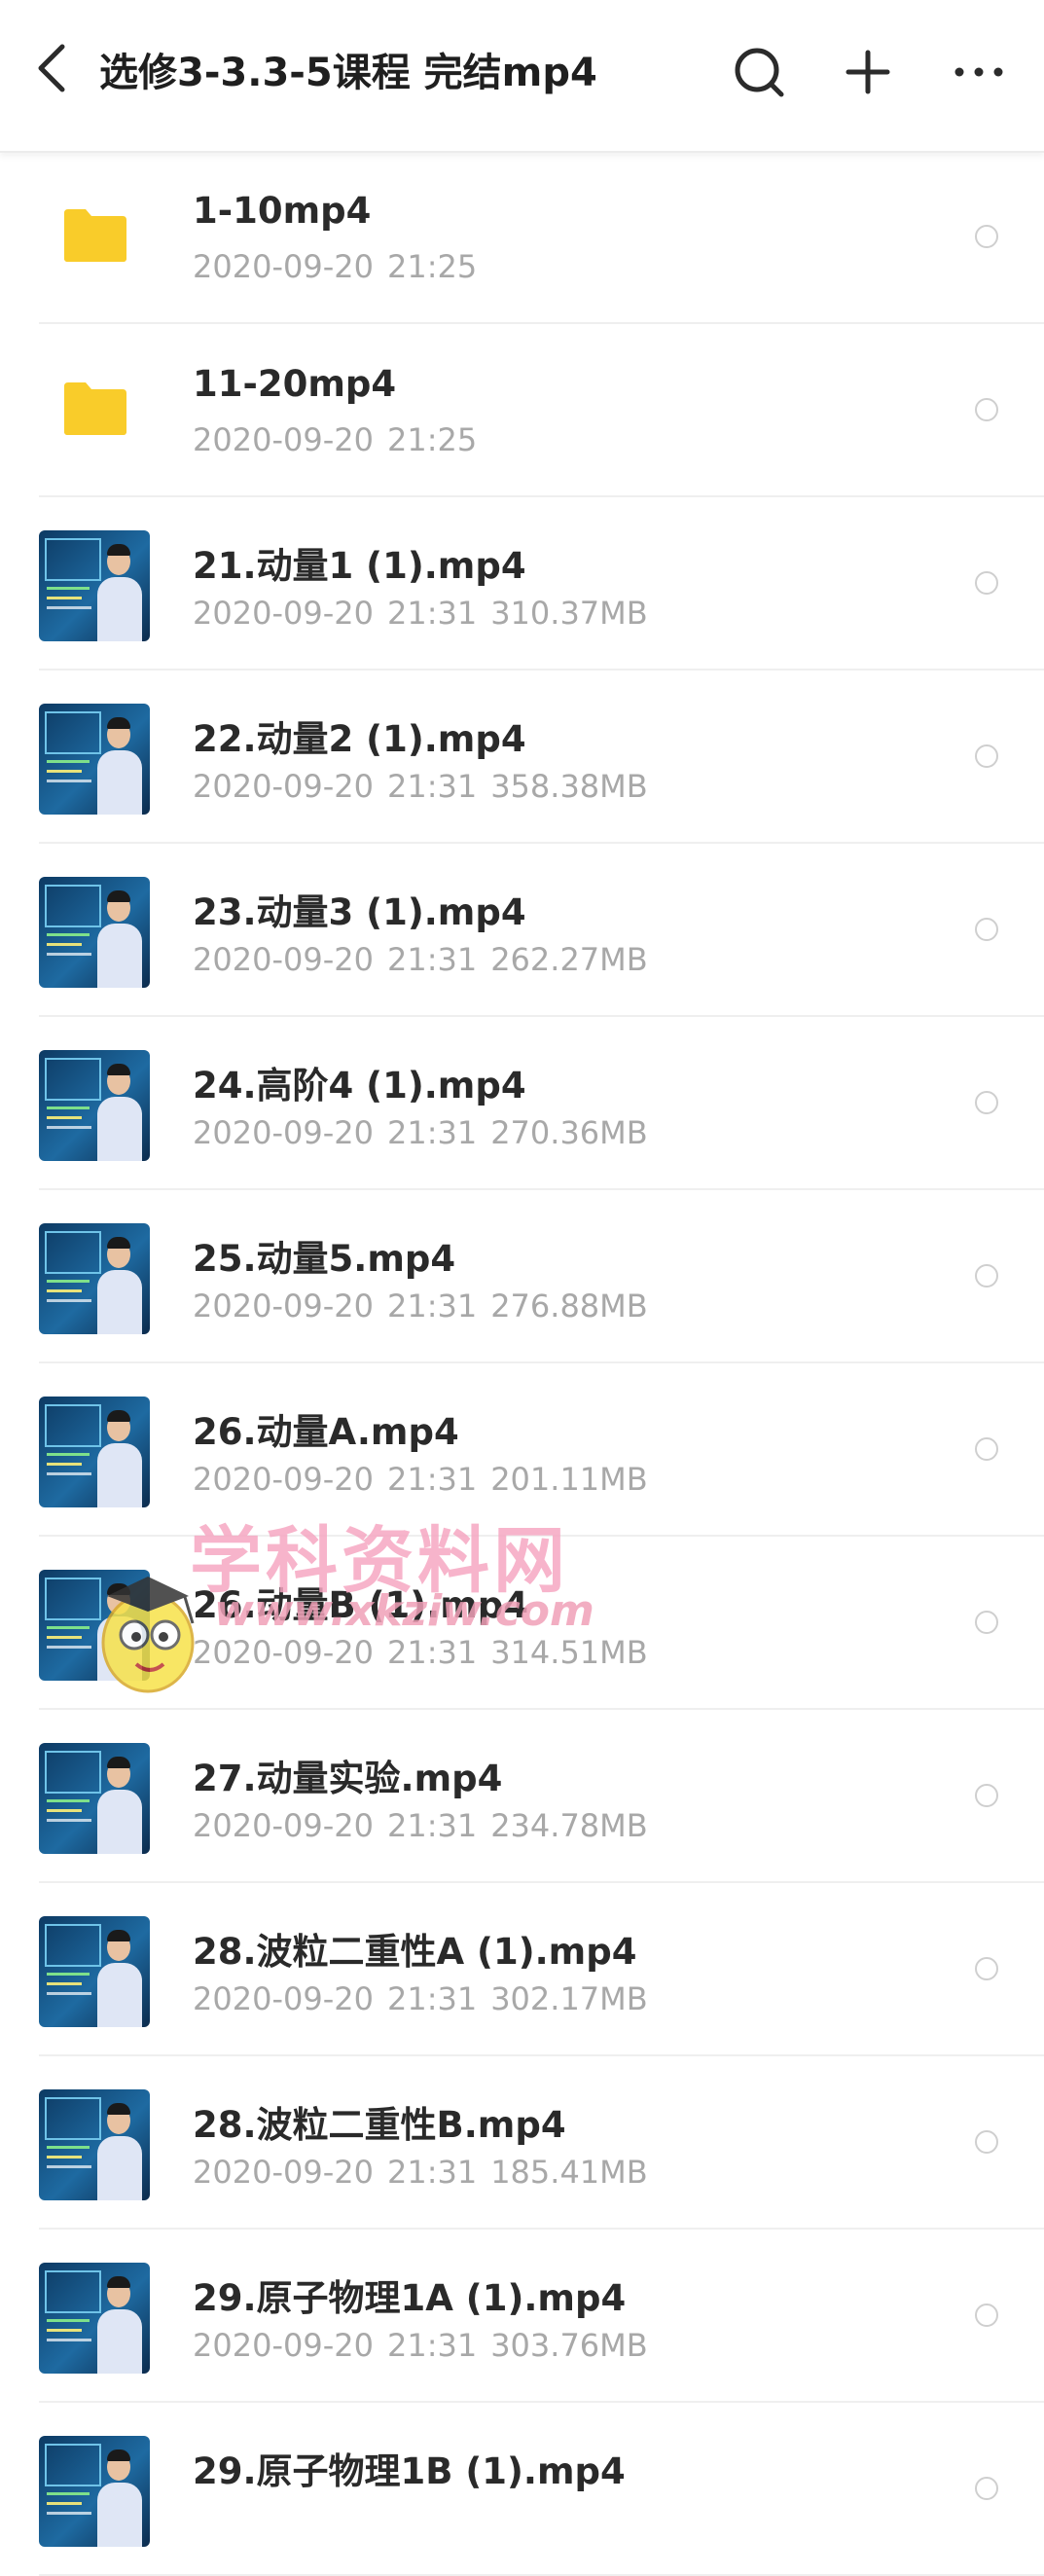  I want to click on file-row: 11-20mp4 2020-09-20 21:25, so click(522, 410).